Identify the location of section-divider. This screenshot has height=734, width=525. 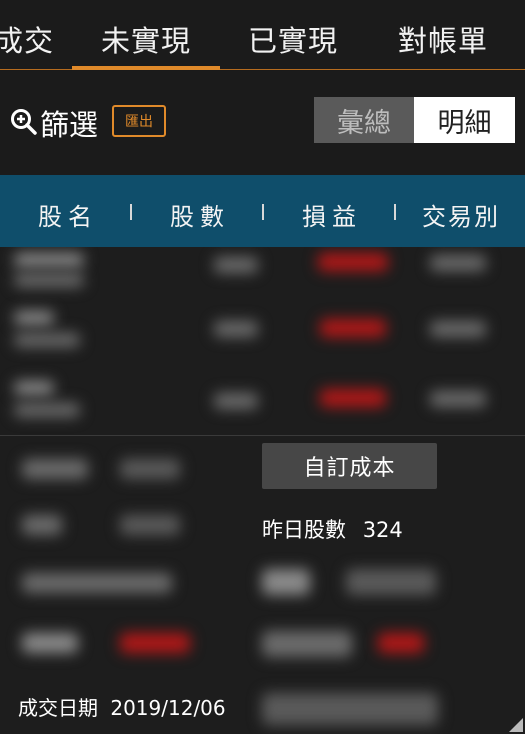
(262, 435).